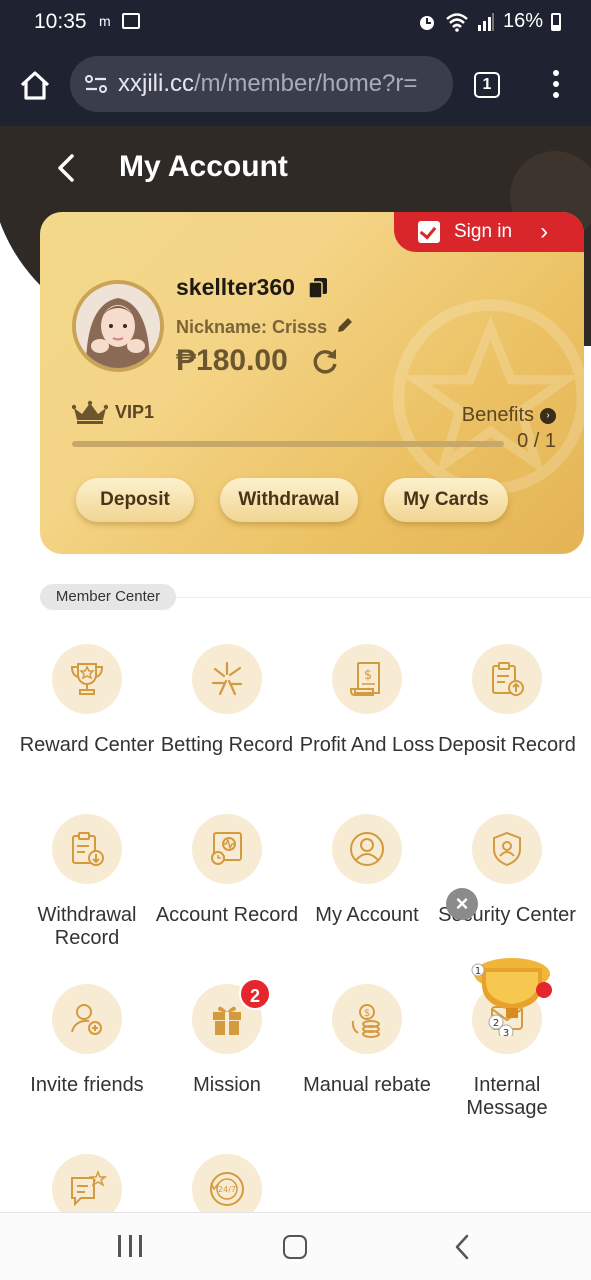 Image resolution: width=591 pixels, height=1280 pixels. I want to click on recent-apps-icon, so click(130, 1246).